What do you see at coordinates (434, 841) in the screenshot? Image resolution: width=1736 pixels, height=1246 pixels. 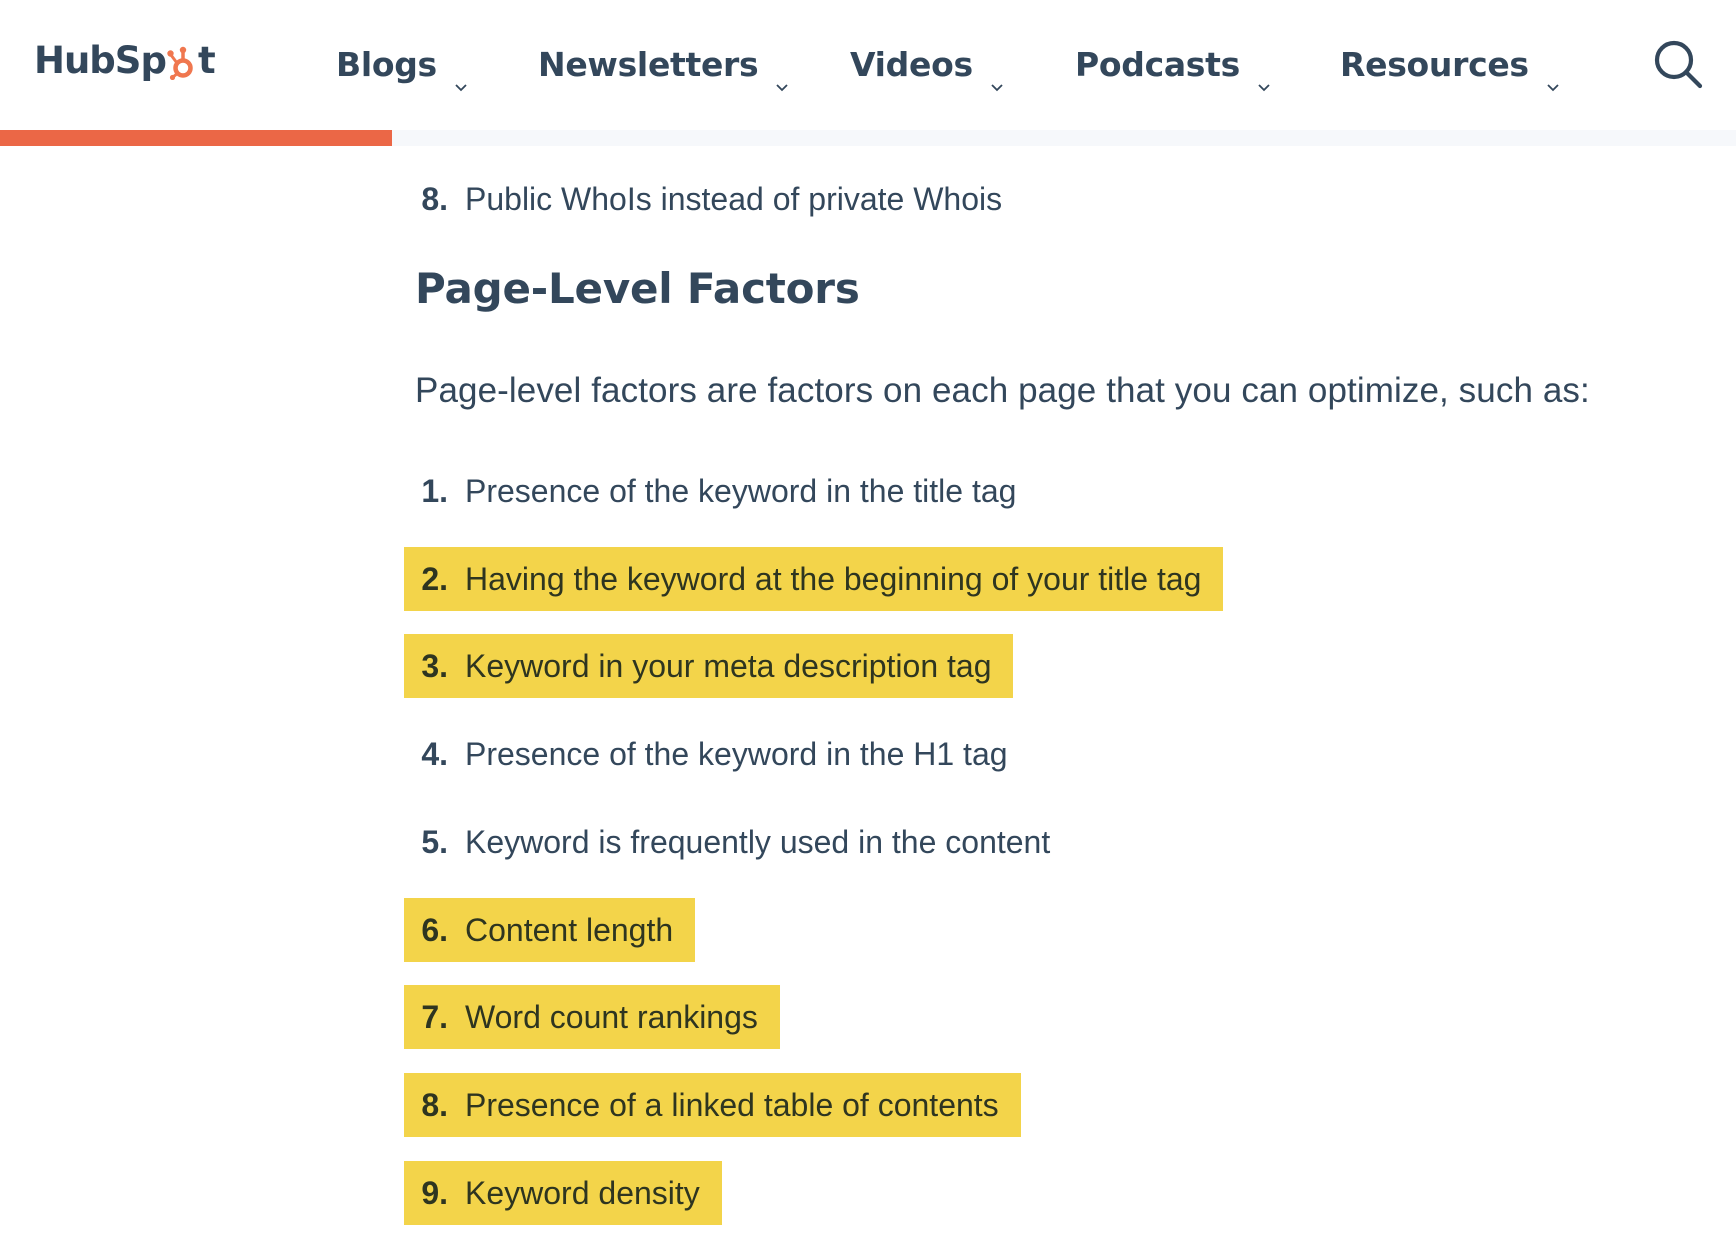 I see `list-item-number: 5.` at bounding box center [434, 841].